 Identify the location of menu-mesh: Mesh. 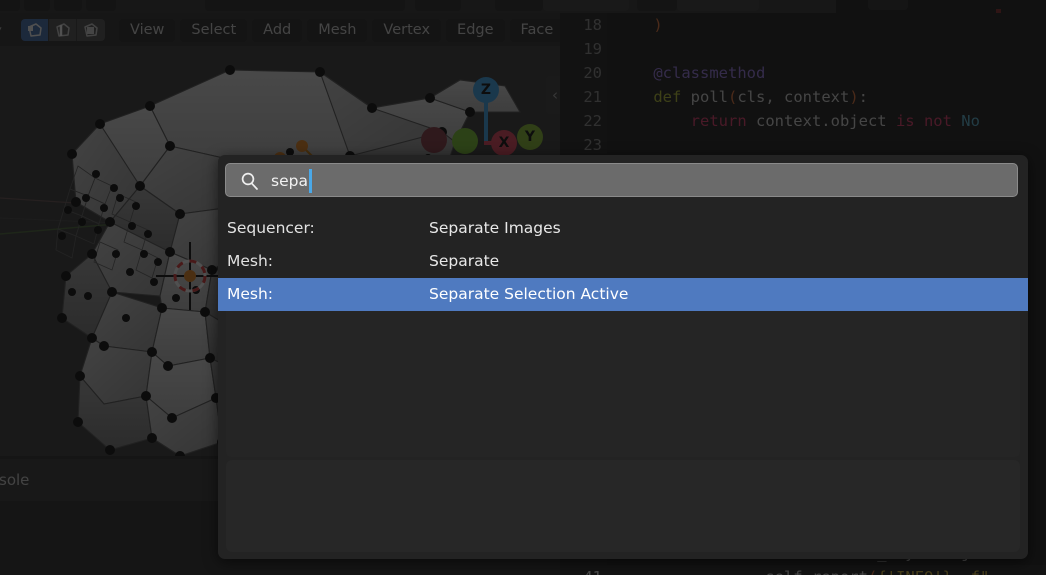
(337, 30).